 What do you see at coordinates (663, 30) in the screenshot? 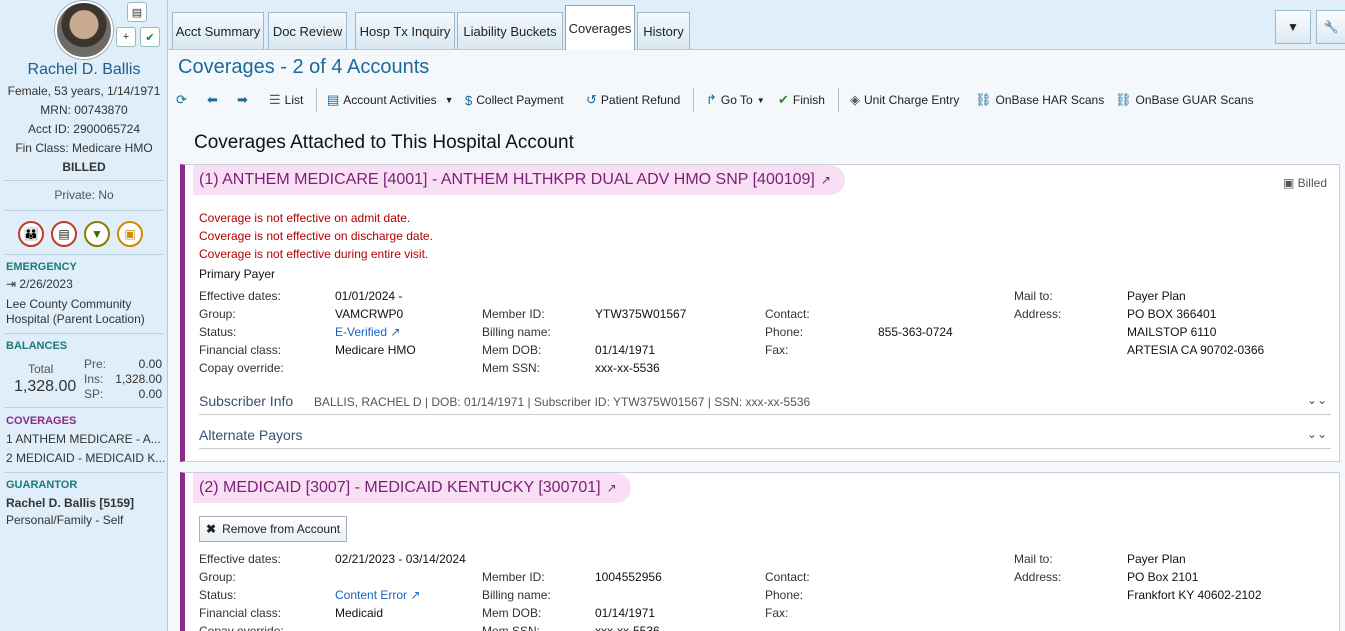
I see `tab-history: History` at bounding box center [663, 30].